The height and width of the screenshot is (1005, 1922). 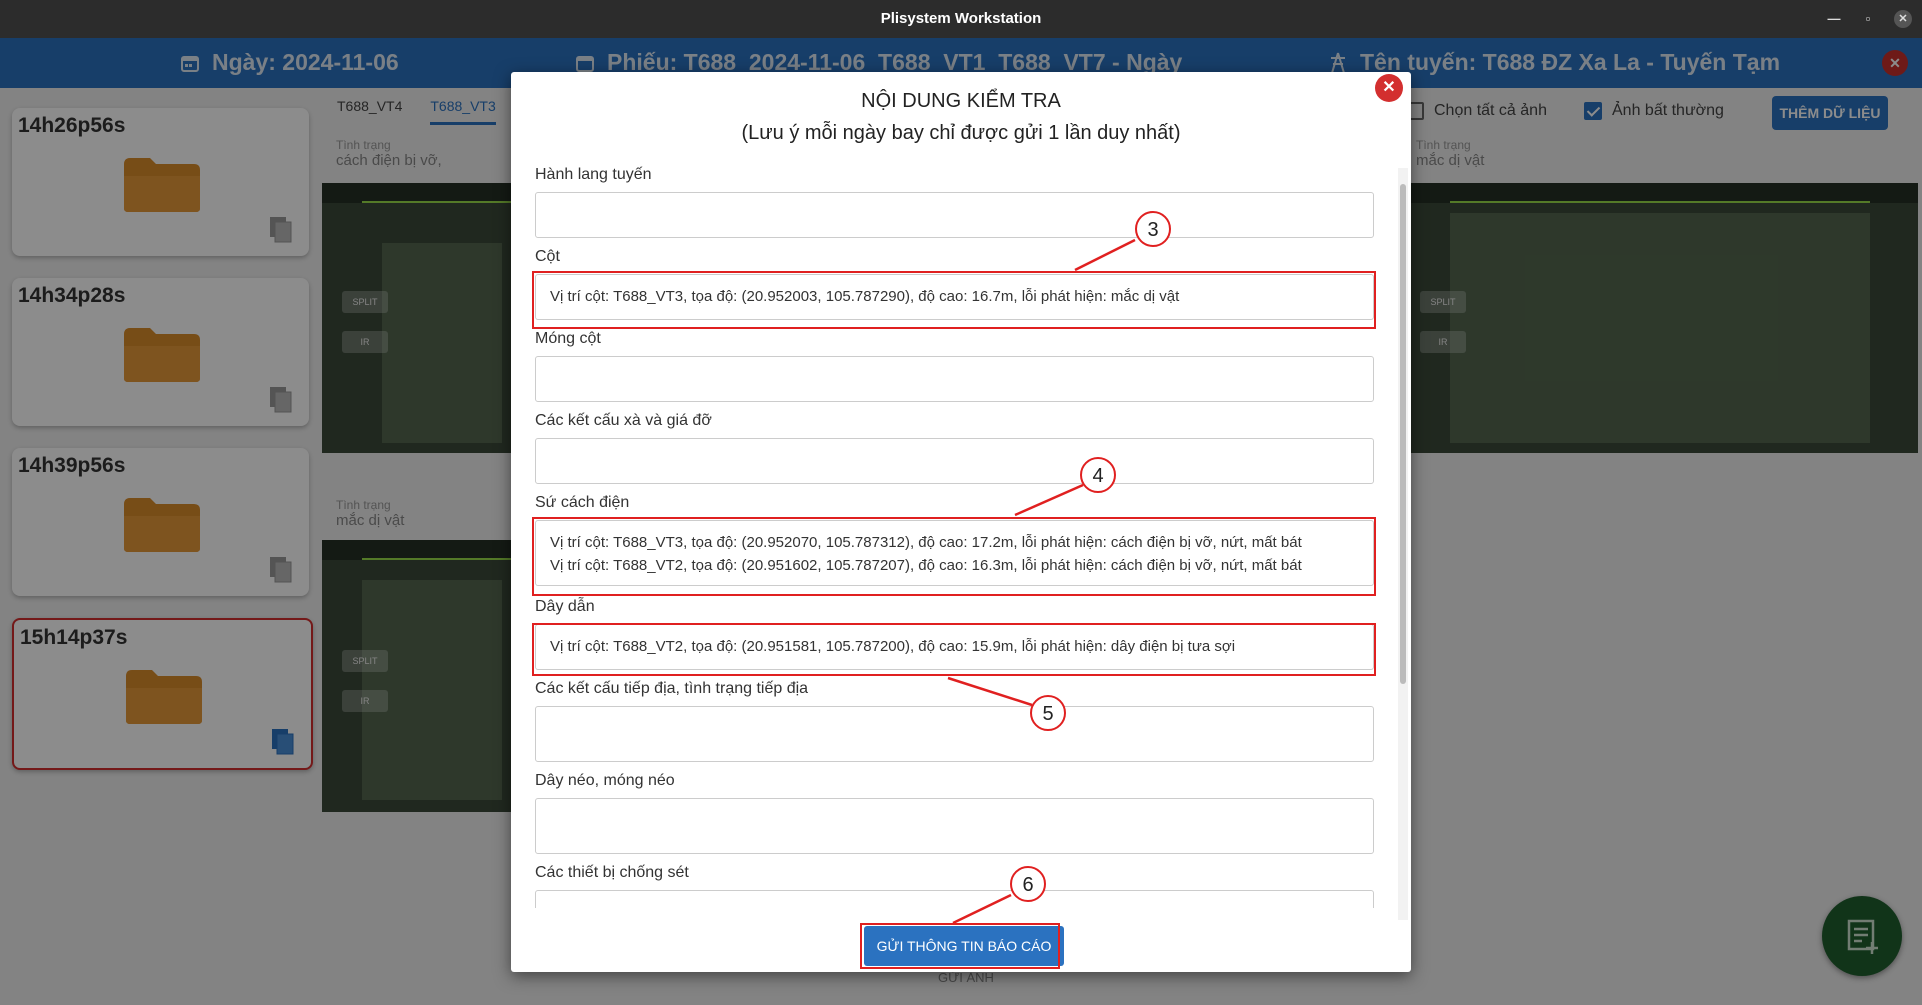 I want to click on callout-box-insulators, so click(x=954, y=556).